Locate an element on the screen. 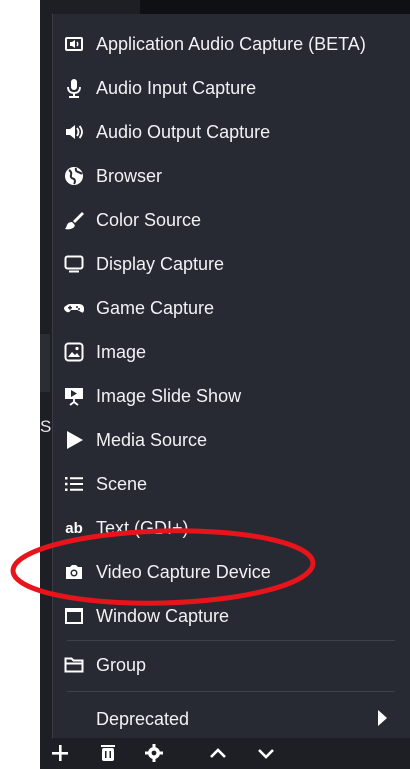 The width and height of the screenshot is (410, 769). menu-item-image-slide-show: Image Slide Show is located at coordinates (224, 396).